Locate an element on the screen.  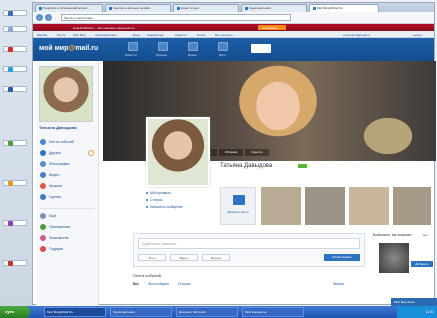
logout-link: выход is located at coordinates (417, 35).